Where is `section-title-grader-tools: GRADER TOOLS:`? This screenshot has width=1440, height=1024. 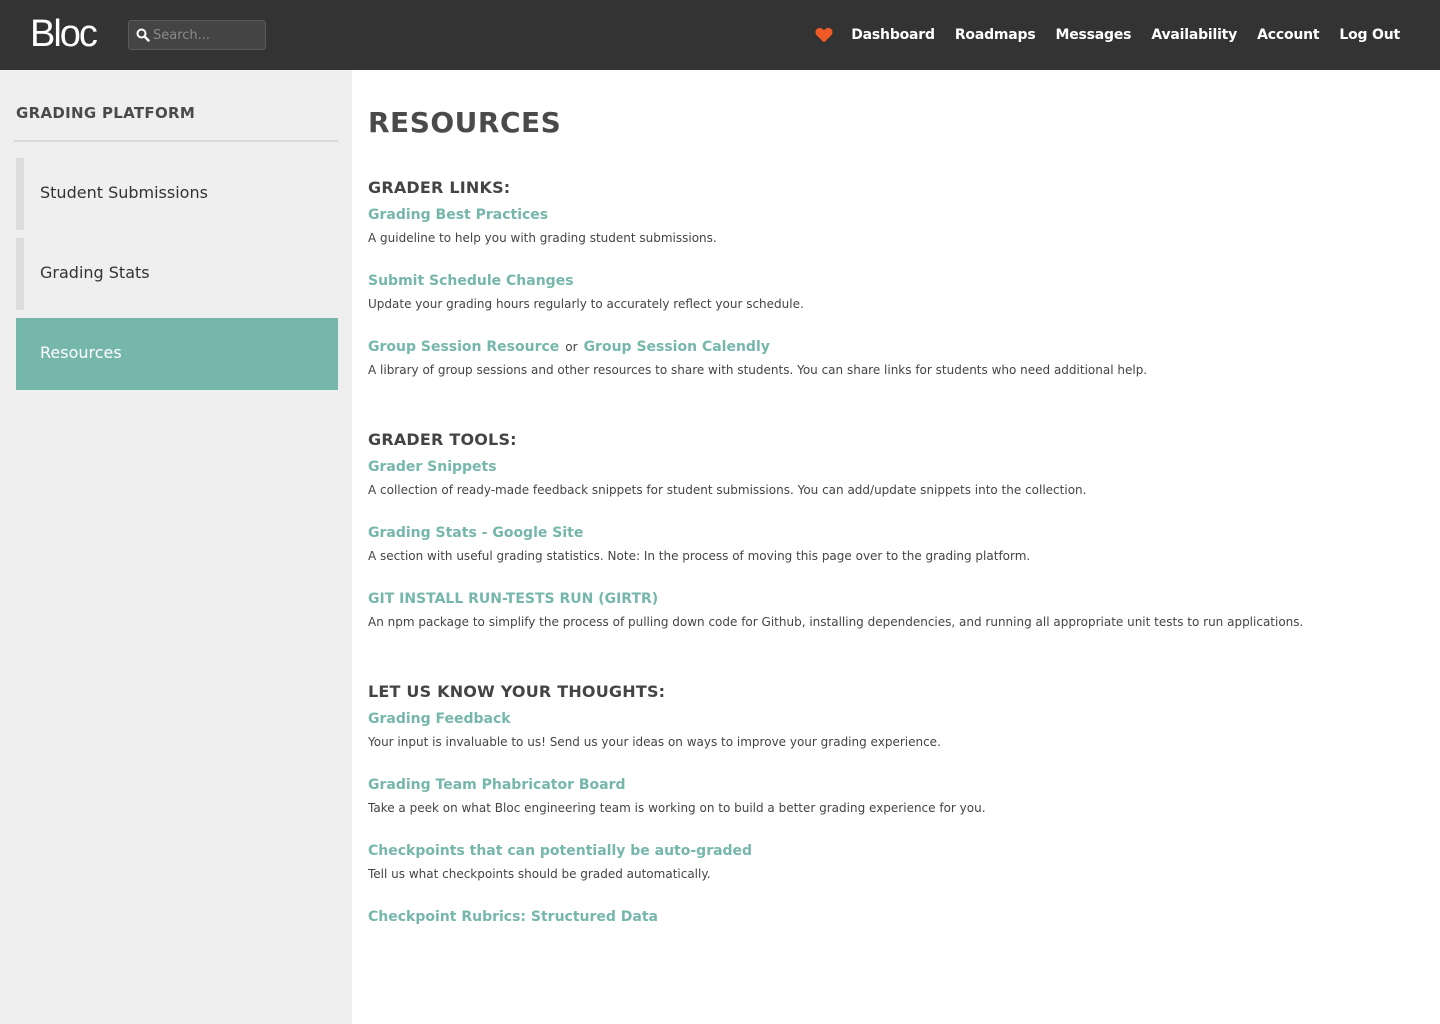 section-title-grader-tools: GRADER TOOLS: is located at coordinates (442, 439).